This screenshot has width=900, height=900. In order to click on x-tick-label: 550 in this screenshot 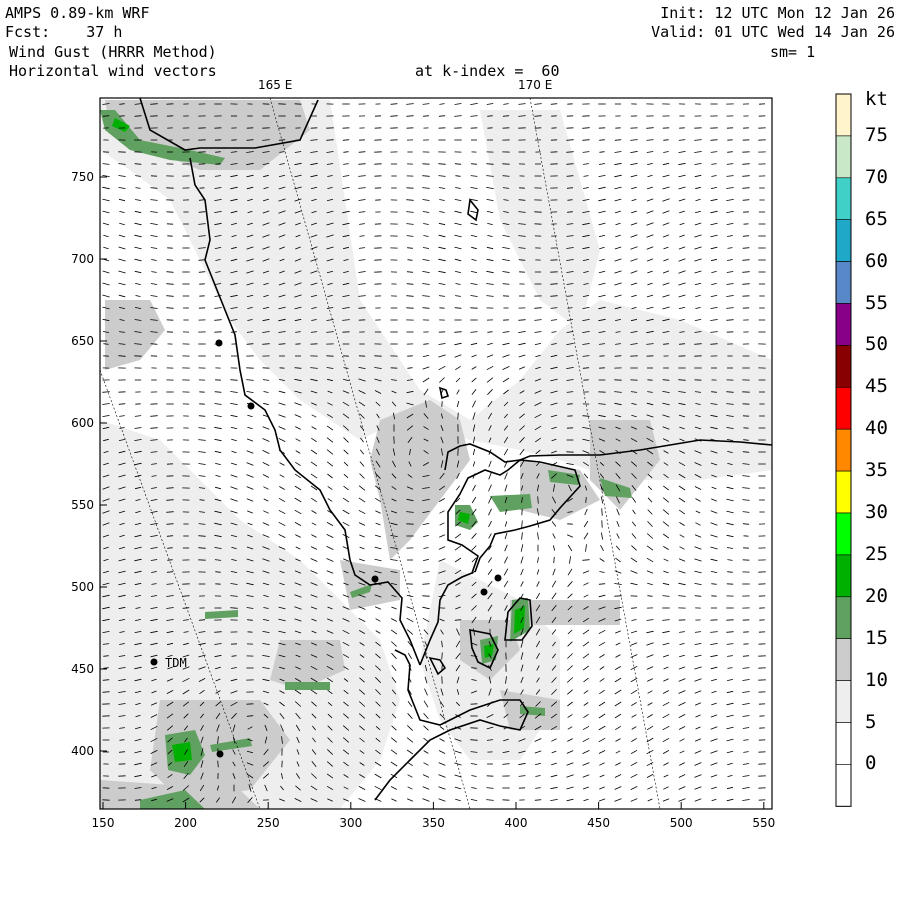, I will do `click(763, 823)`.